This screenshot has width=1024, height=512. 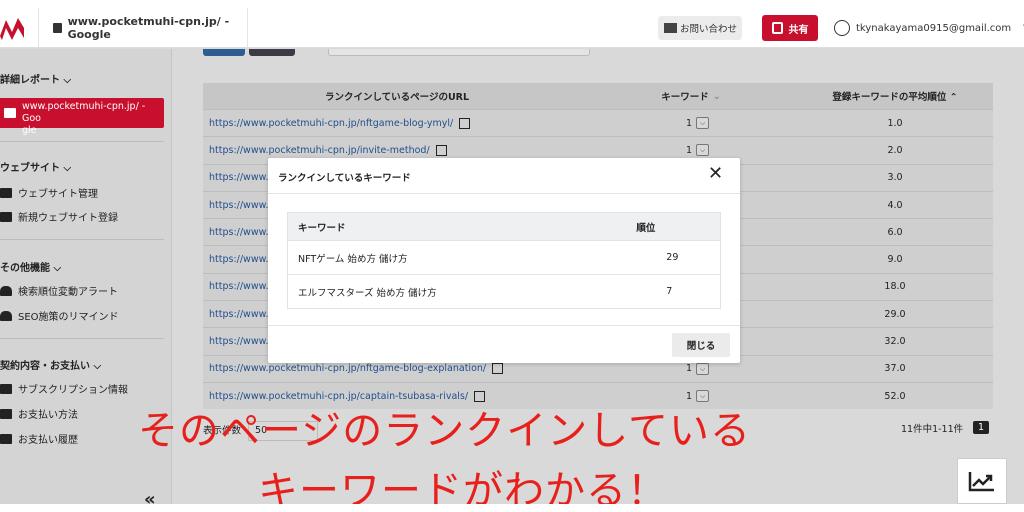 I want to click on list-icon, so click(x=6, y=438).